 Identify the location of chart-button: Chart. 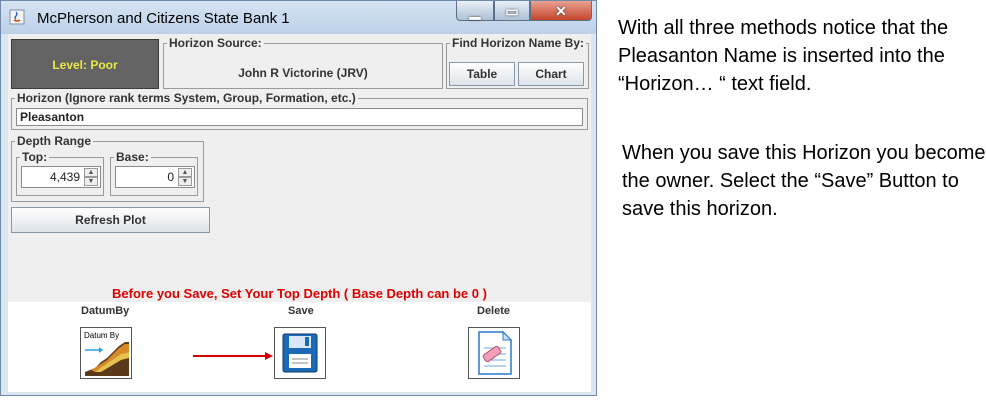
(551, 74).